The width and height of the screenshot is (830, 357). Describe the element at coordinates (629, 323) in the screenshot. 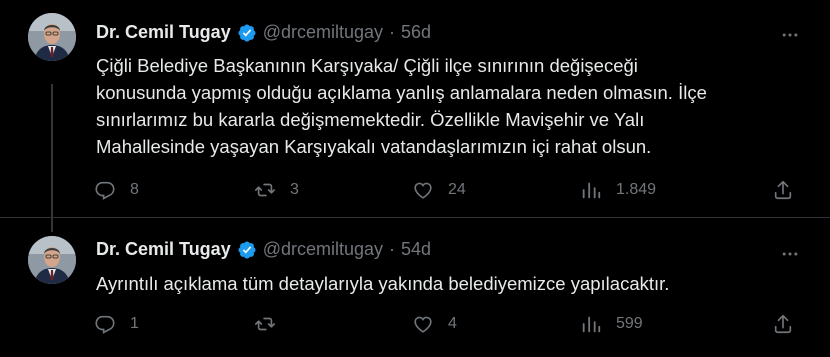

I see `views-count: 599` at that location.